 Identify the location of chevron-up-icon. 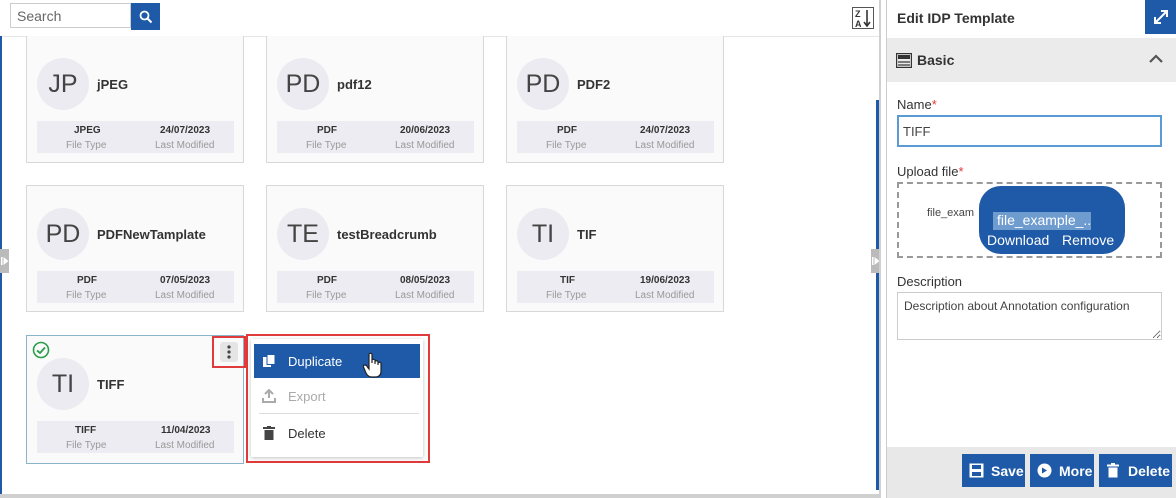
(1156, 58).